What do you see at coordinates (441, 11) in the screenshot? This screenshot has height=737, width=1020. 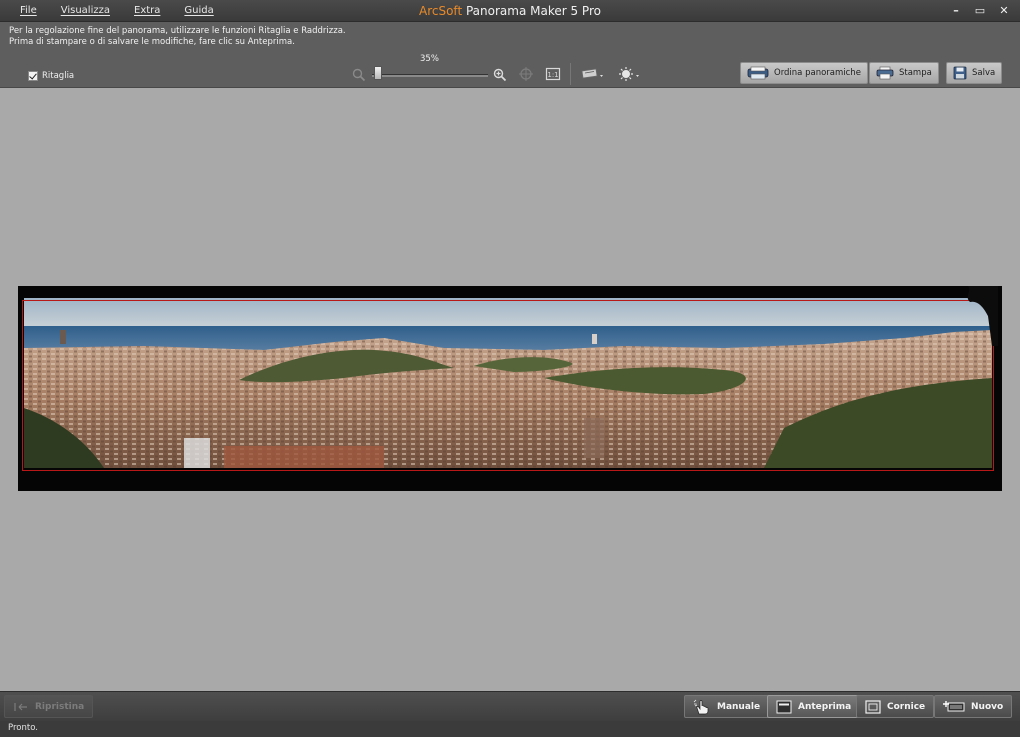 I see `app-title-brand: ArcSoft` at bounding box center [441, 11].